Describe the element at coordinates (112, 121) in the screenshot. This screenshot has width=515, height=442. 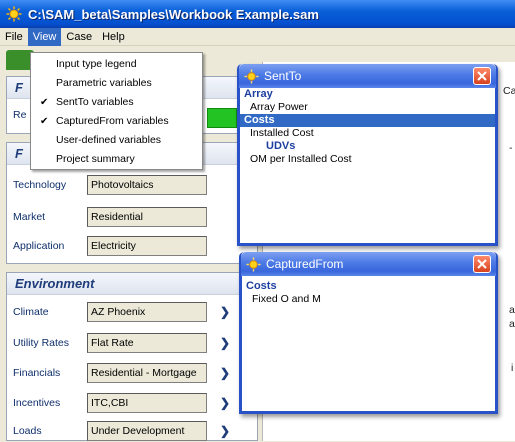
I see `menu-item-label: CapturedFrom variables` at that location.